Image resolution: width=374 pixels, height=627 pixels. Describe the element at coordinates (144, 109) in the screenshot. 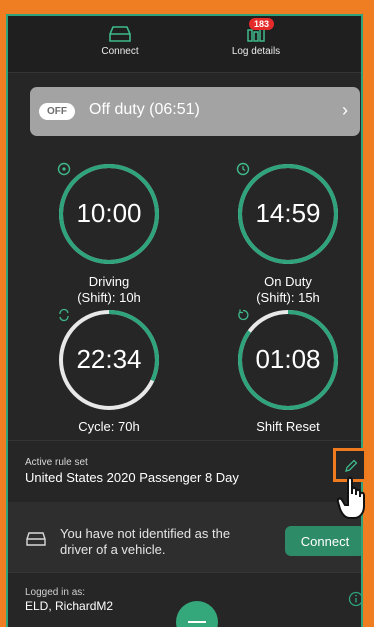

I see `duty-status-text: Off duty (06:51)` at that location.